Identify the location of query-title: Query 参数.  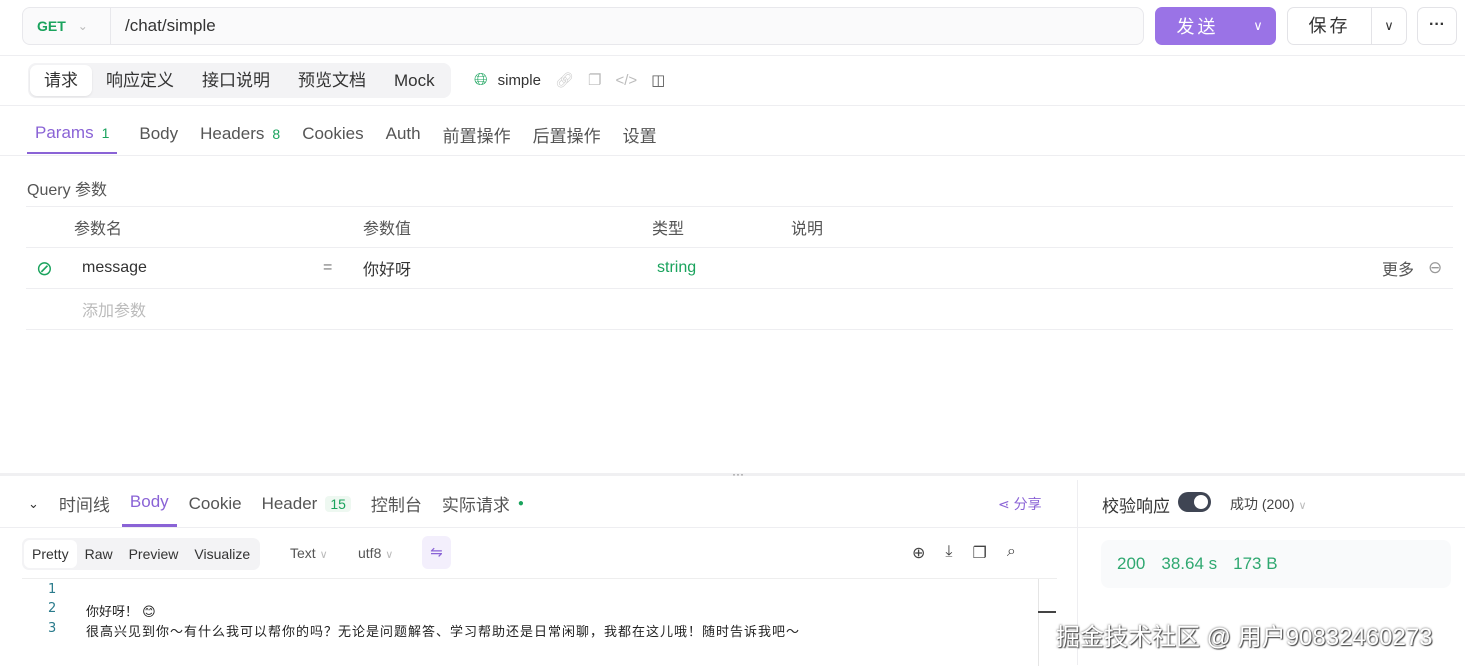
(67, 190).